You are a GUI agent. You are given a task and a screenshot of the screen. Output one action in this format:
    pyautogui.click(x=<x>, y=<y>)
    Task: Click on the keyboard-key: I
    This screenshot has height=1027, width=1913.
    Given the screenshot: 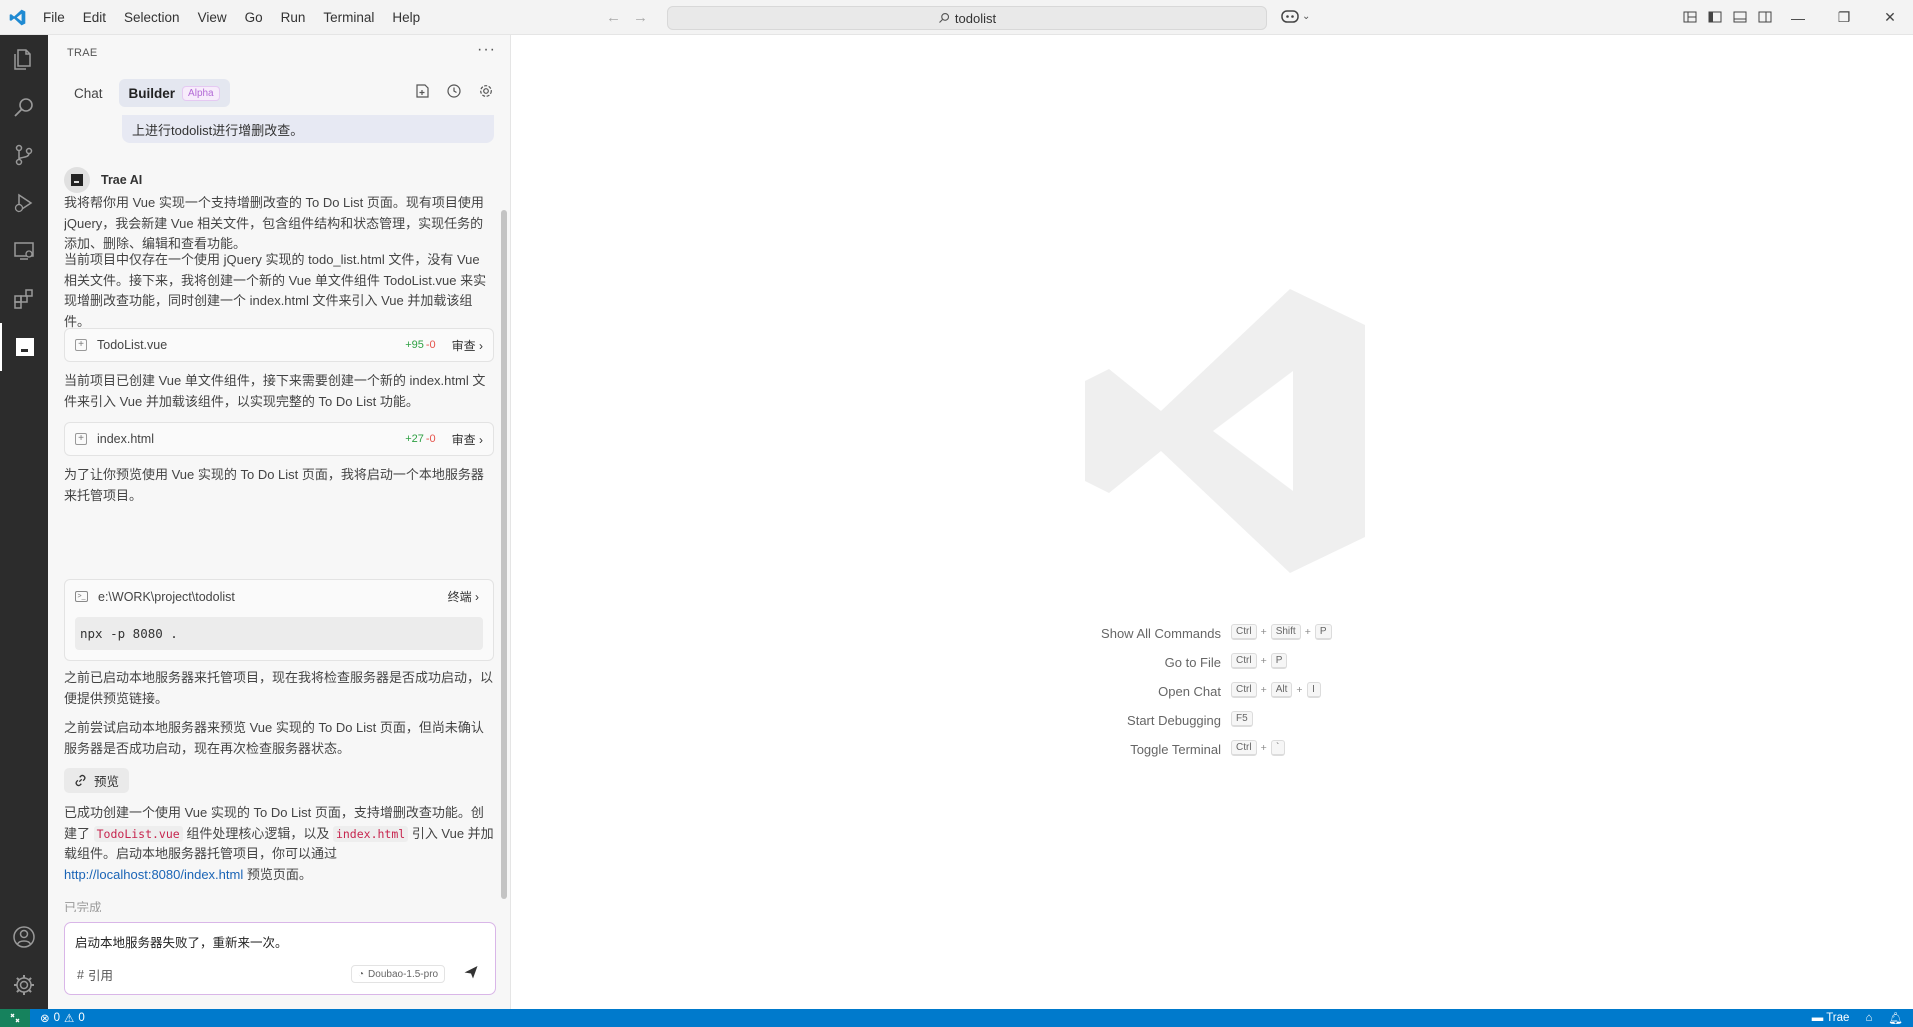 What is the action you would take?
    pyautogui.click(x=1313, y=690)
    